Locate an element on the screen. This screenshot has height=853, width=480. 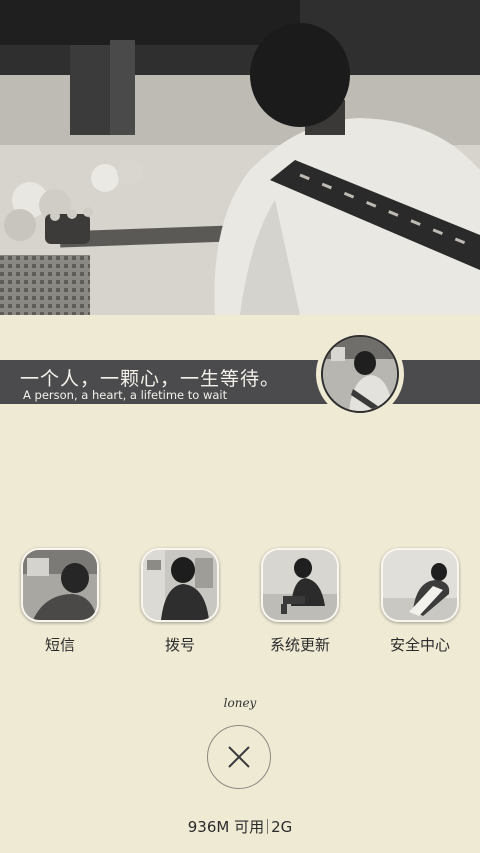
app-label: 安全中心 is located at coordinates (419, 645).